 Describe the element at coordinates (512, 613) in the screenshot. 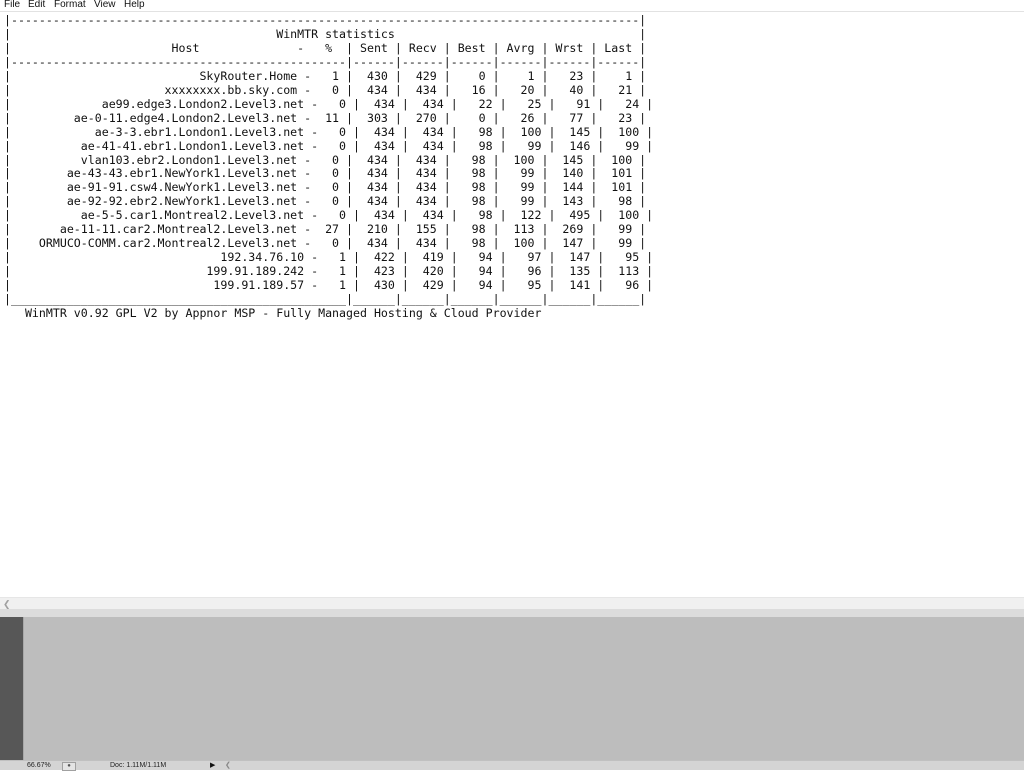

I see `panel-divider` at that location.